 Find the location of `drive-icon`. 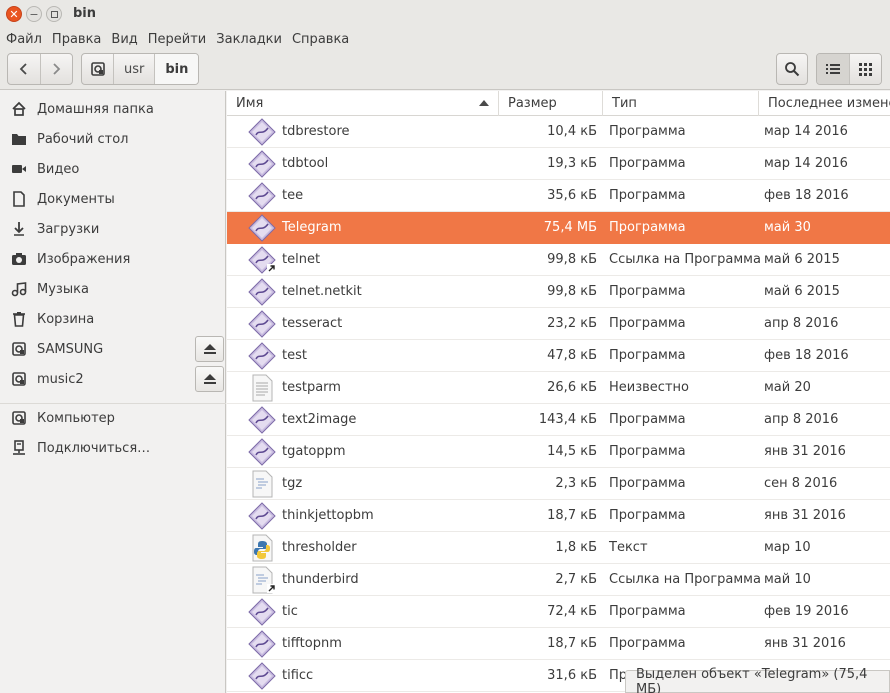

drive-icon is located at coordinates (97, 69).